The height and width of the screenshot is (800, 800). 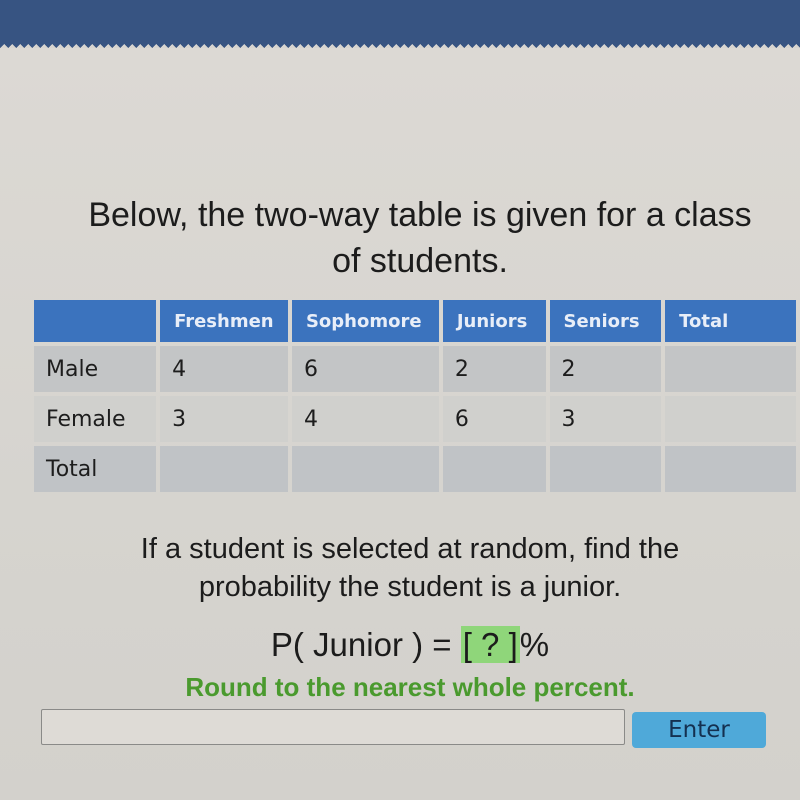 What do you see at coordinates (365, 321) in the screenshot?
I see `header-sophomore: Sophomore` at bounding box center [365, 321].